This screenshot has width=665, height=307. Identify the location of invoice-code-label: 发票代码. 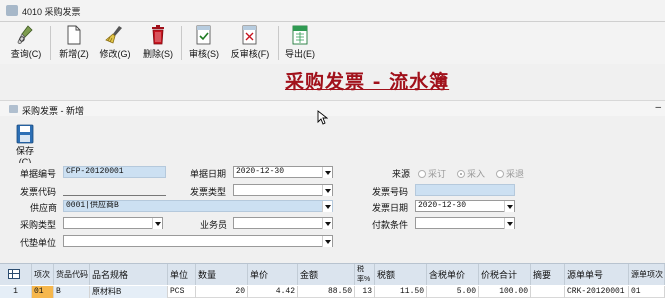
(38, 192).